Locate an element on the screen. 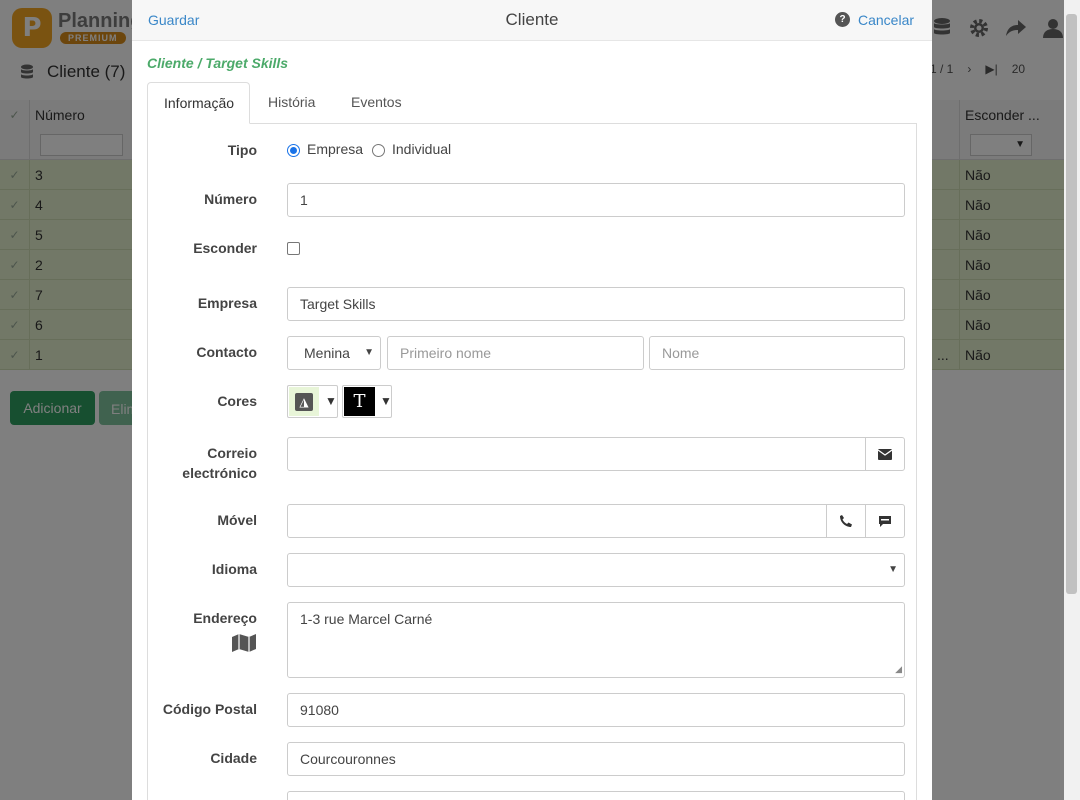  postal-code-input: 91080 is located at coordinates (596, 710).